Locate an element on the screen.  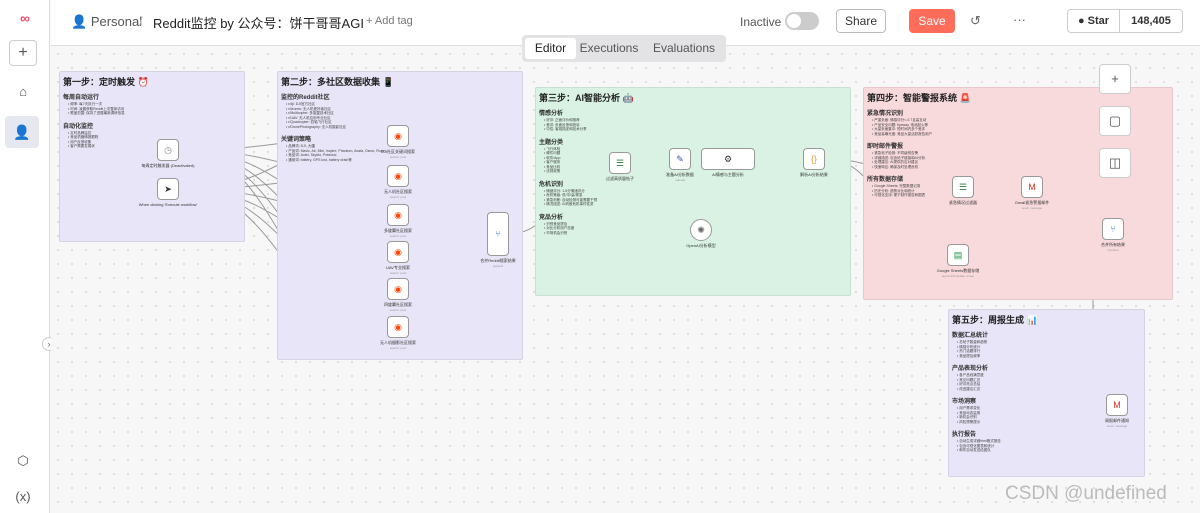
templates-icon: ⬡ is located at coordinates (23, 461).